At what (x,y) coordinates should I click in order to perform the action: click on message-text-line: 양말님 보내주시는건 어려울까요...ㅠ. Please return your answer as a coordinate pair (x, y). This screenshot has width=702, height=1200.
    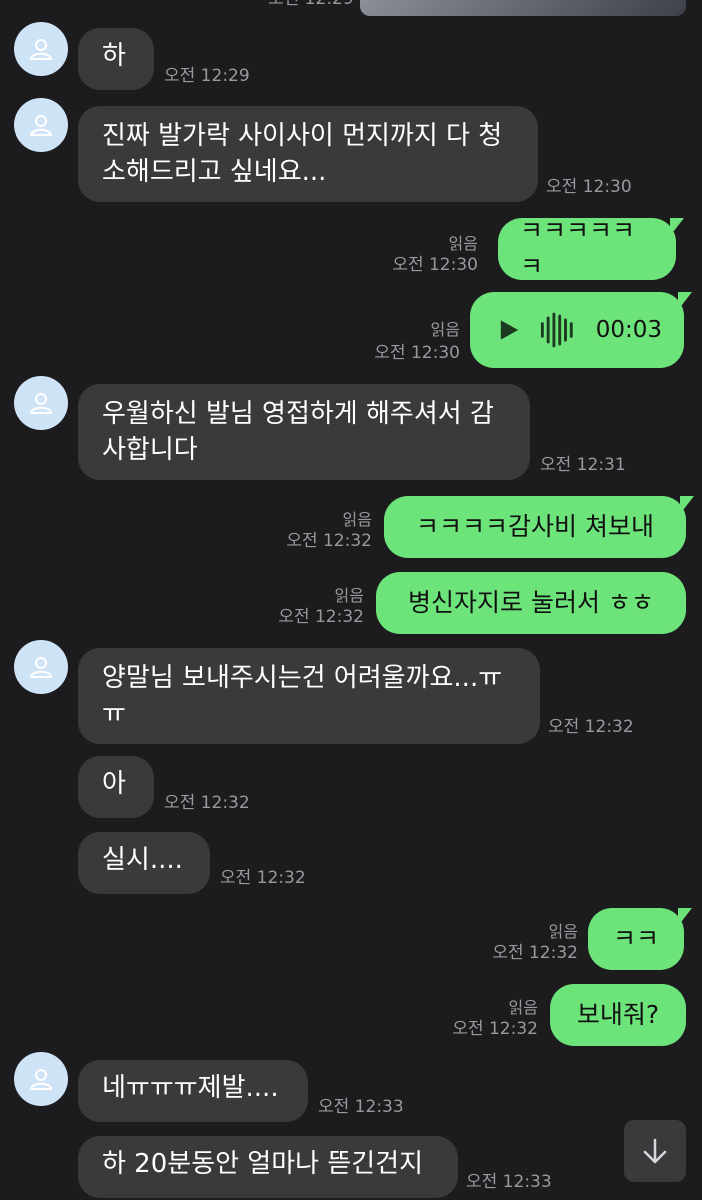
    Looking at the image, I should click on (302, 678).